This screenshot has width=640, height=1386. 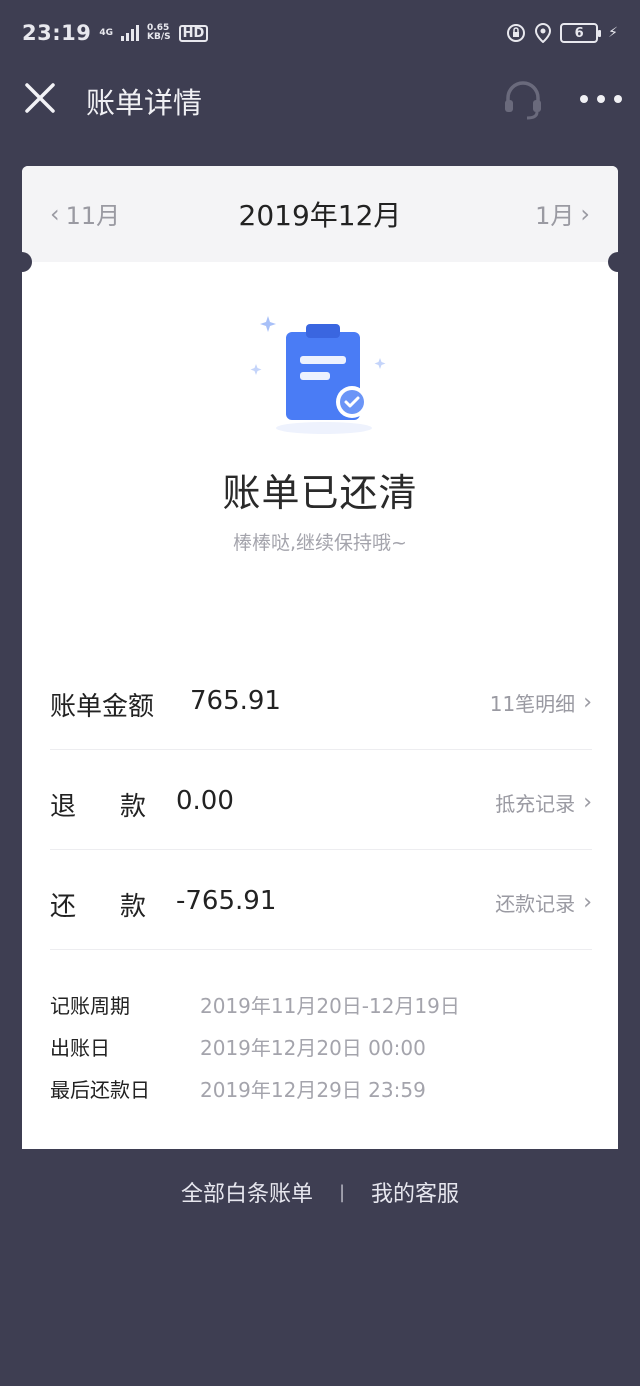 What do you see at coordinates (318, 375) in the screenshot?
I see `bill-cleared-icon` at bounding box center [318, 375].